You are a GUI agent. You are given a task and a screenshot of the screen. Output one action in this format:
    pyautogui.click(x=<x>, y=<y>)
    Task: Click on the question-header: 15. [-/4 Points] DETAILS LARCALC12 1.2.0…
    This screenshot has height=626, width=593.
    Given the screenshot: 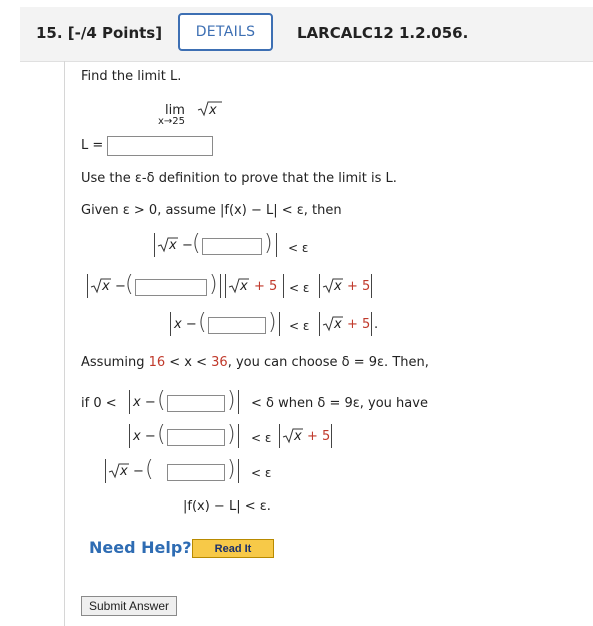 What is the action you would take?
    pyautogui.click(x=306, y=34)
    